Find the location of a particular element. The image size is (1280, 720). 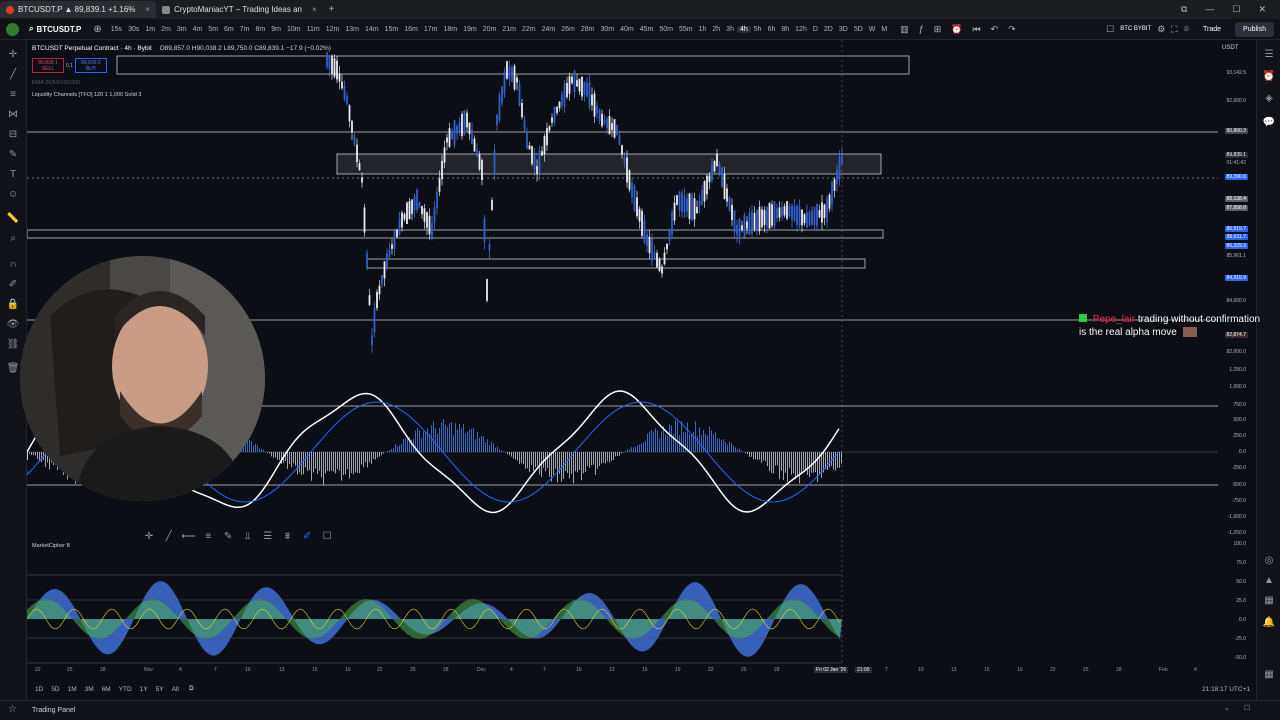

link-icon: ⛓ is located at coordinates (13, 345).